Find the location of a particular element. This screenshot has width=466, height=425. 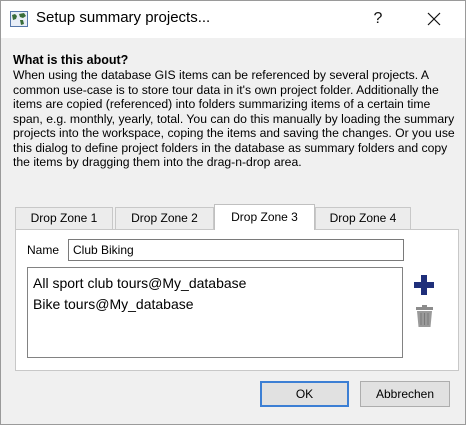

add-project-button is located at coordinates (424, 285).